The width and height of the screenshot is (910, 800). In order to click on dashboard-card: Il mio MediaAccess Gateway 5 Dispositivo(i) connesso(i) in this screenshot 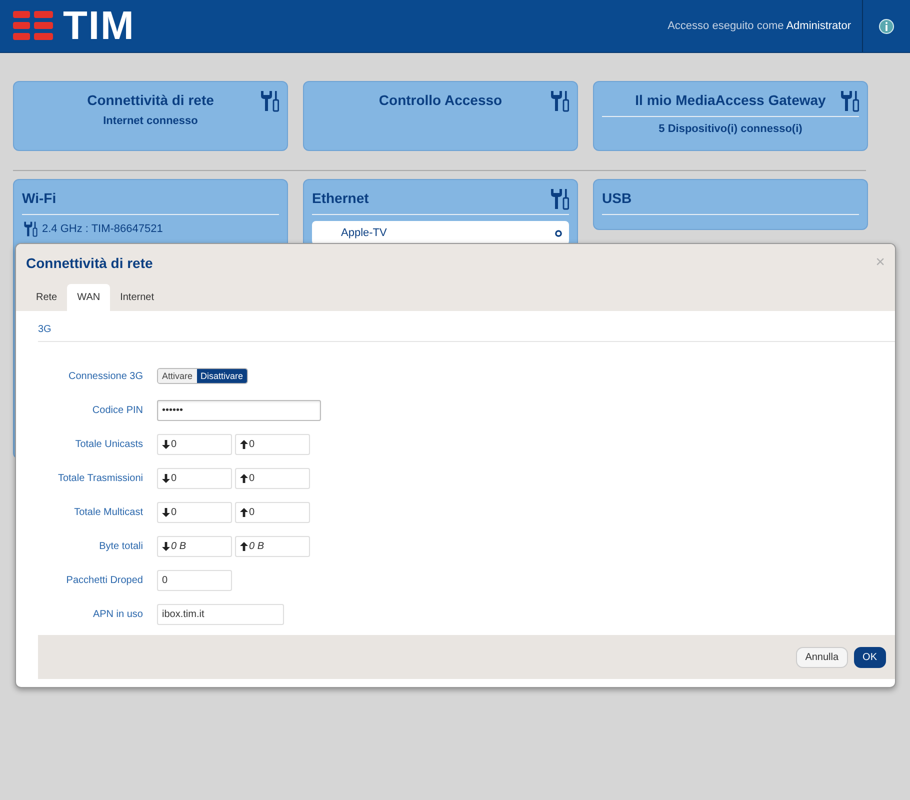, I will do `click(730, 116)`.